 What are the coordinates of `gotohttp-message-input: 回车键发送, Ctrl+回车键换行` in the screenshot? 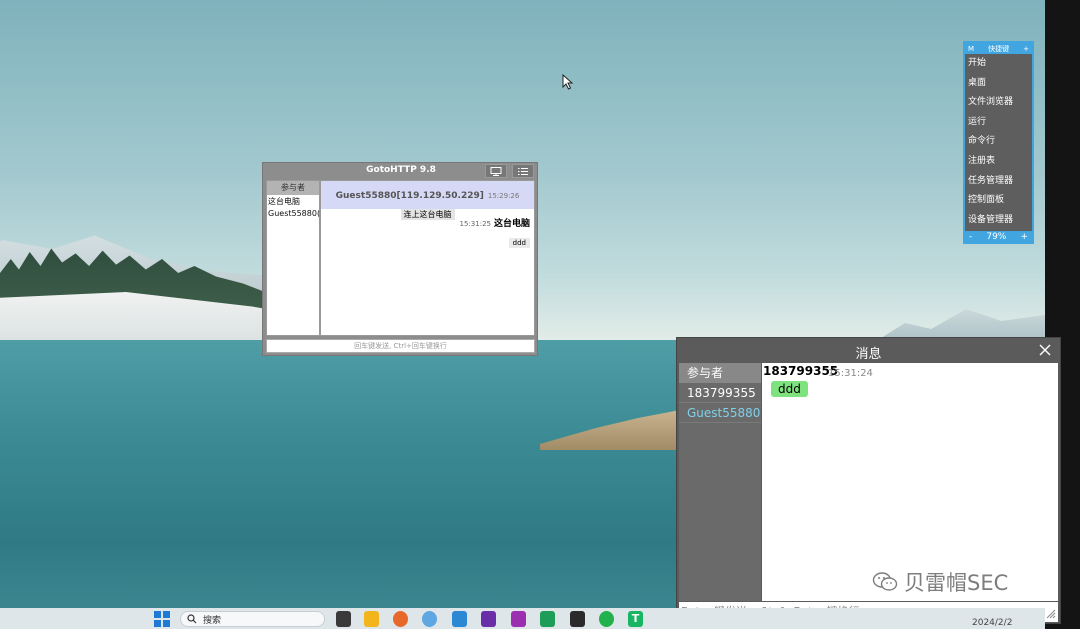 It's located at (400, 346).